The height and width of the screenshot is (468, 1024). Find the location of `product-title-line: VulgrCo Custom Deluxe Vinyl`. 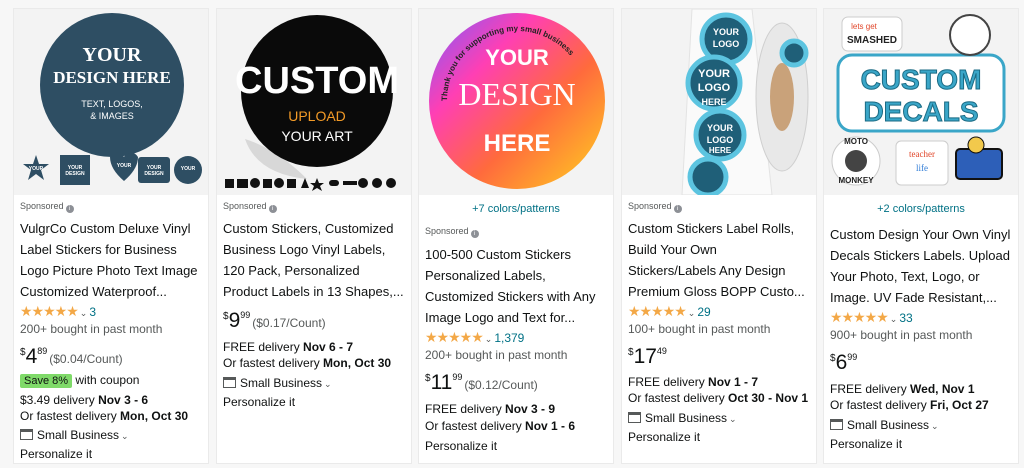

product-title-line: VulgrCo Custom Deluxe Vinyl is located at coordinates (115, 228).